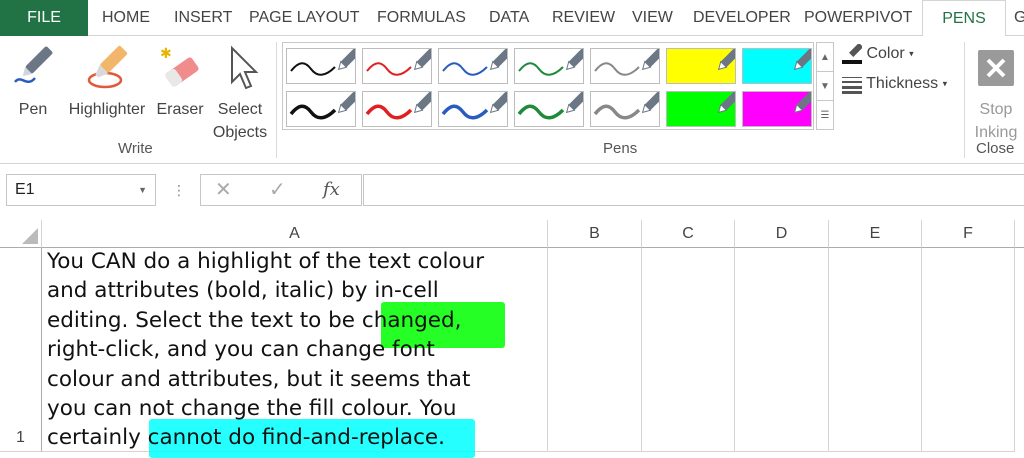 This screenshot has width=1024, height=458. I want to click on tab-page-layout: PAGE LAYOUT, so click(304, 18).